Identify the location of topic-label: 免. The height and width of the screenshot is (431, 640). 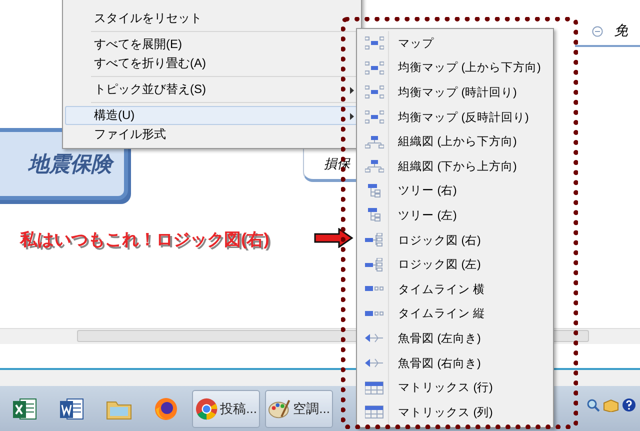
(621, 31).